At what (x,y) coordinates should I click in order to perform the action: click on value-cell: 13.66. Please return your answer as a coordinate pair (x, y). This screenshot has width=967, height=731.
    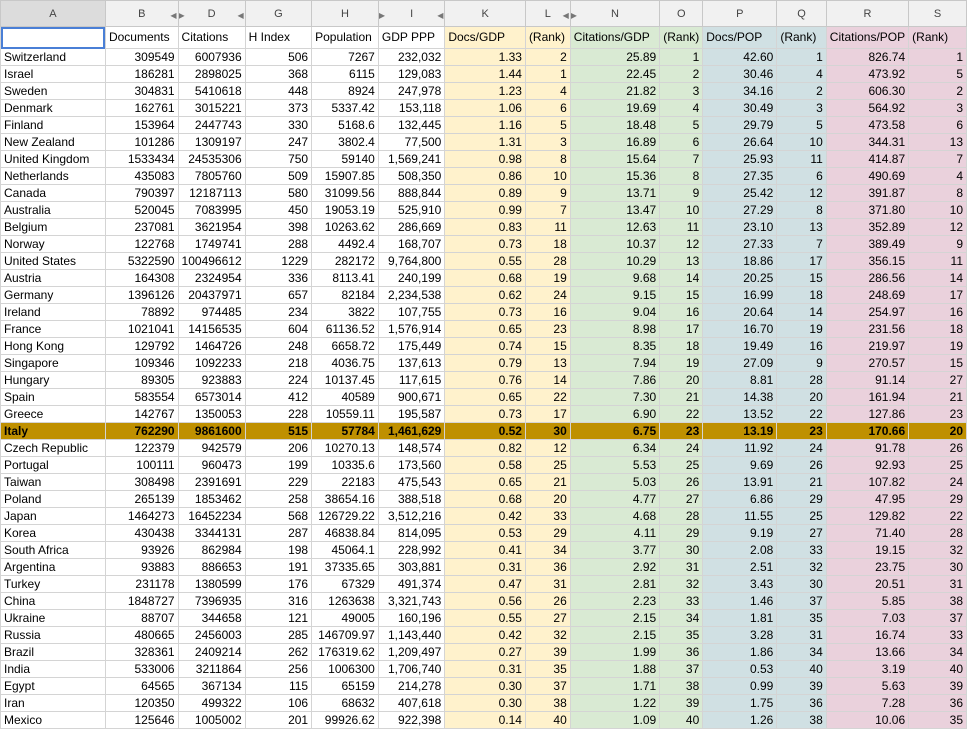
    Looking at the image, I should click on (867, 652).